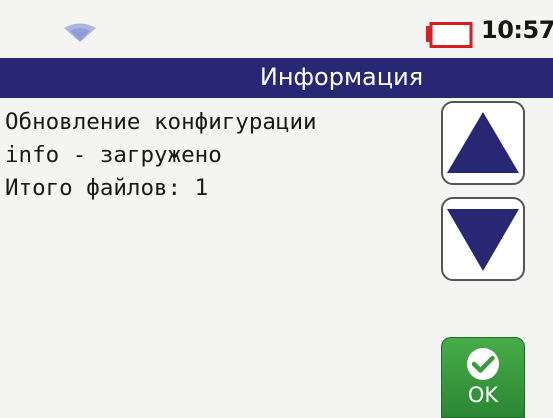  Describe the element at coordinates (341, 77) in the screenshot. I see `page-title: Информация` at that location.